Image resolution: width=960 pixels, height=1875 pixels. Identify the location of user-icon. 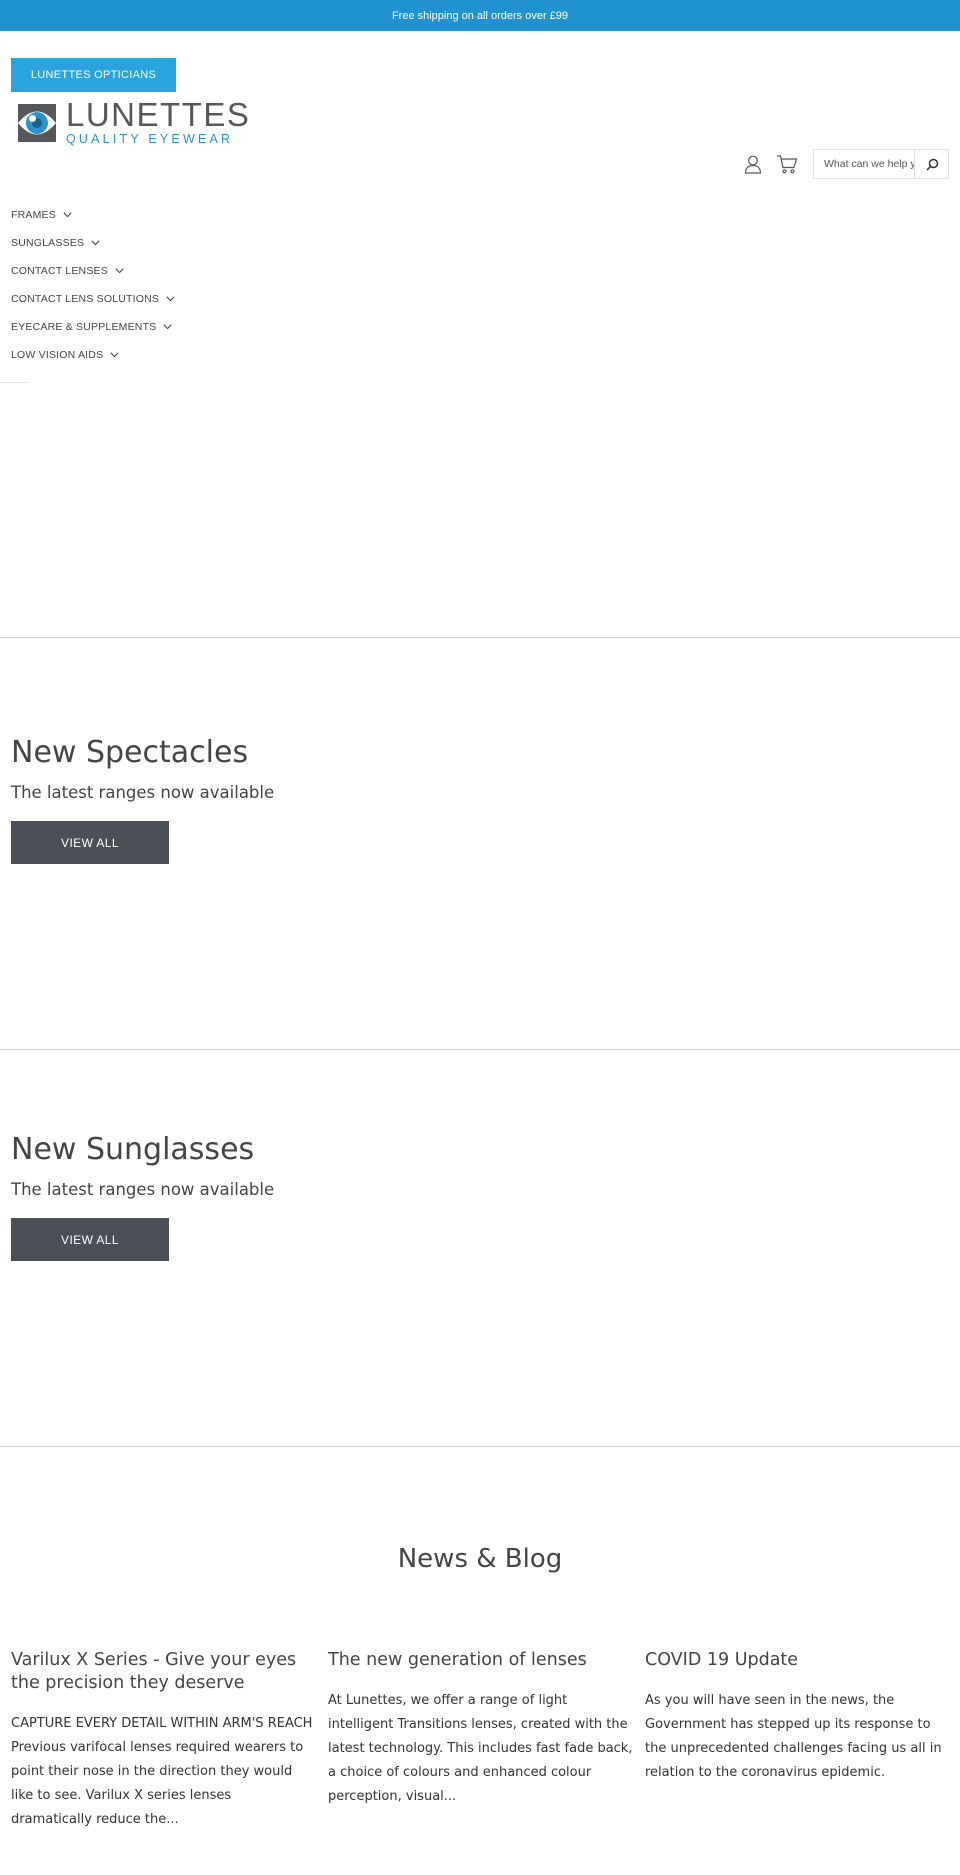
(753, 164).